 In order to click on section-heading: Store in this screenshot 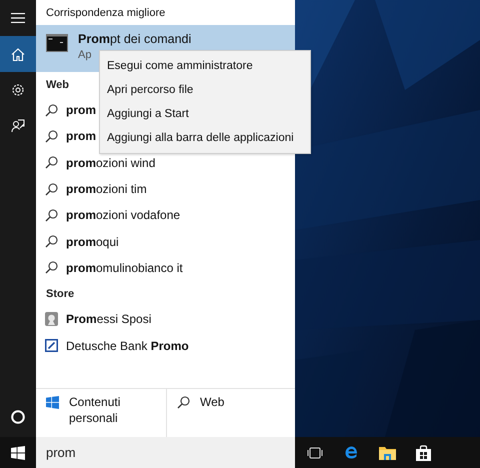, I will do `click(60, 294)`.